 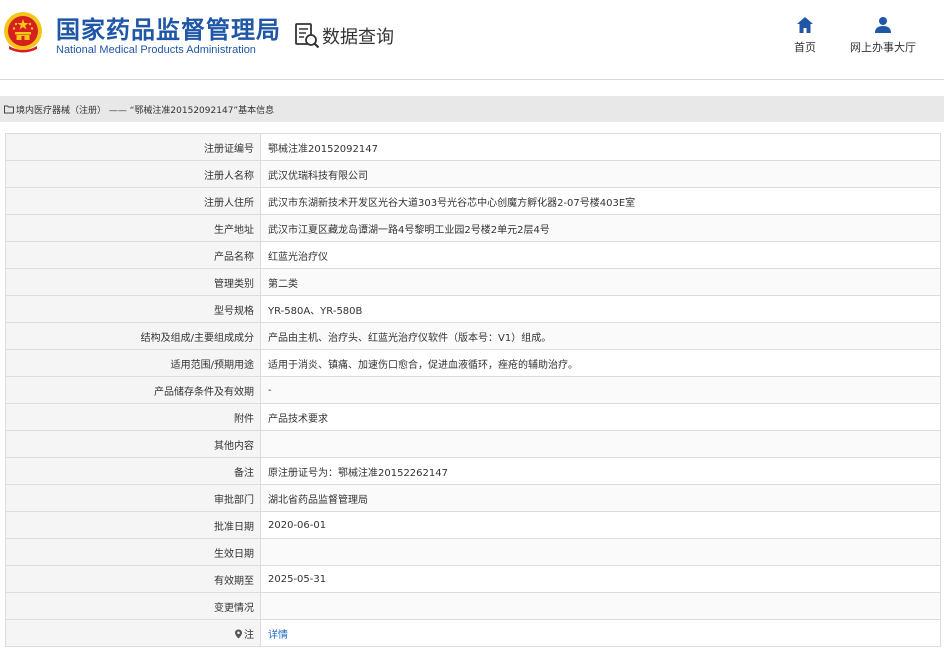 I want to click on breadcrumb: 境内医疗器械（注册） —— “鄂械注准20152092147”基本信息, so click(x=472, y=109).